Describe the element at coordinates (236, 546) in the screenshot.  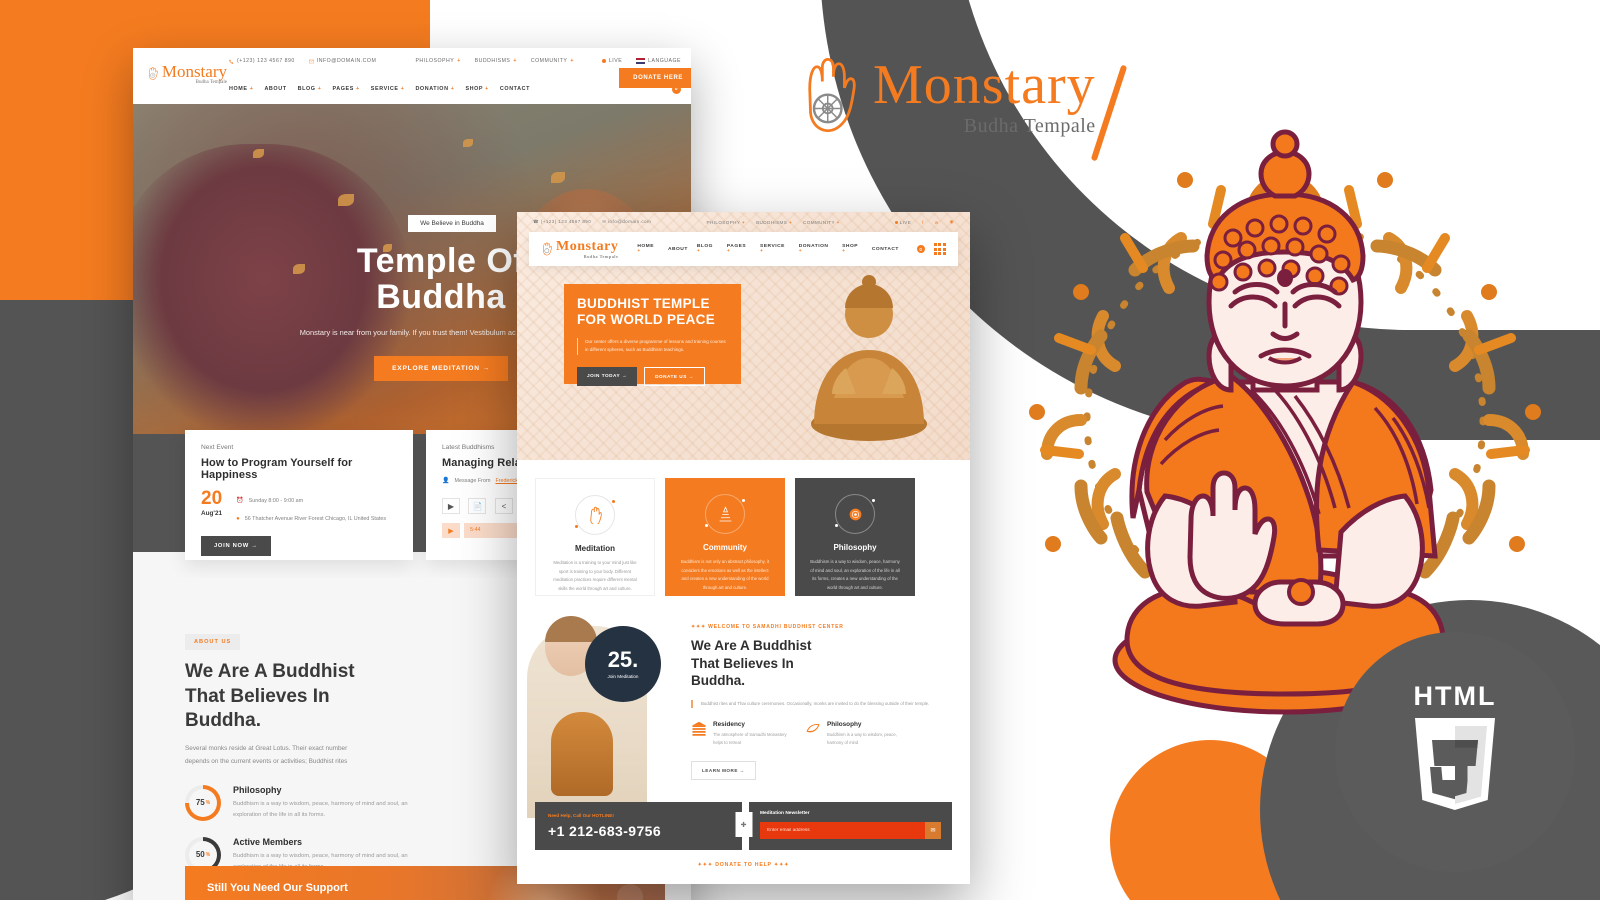
I see `join-now-button: JOIN NOW →` at that location.